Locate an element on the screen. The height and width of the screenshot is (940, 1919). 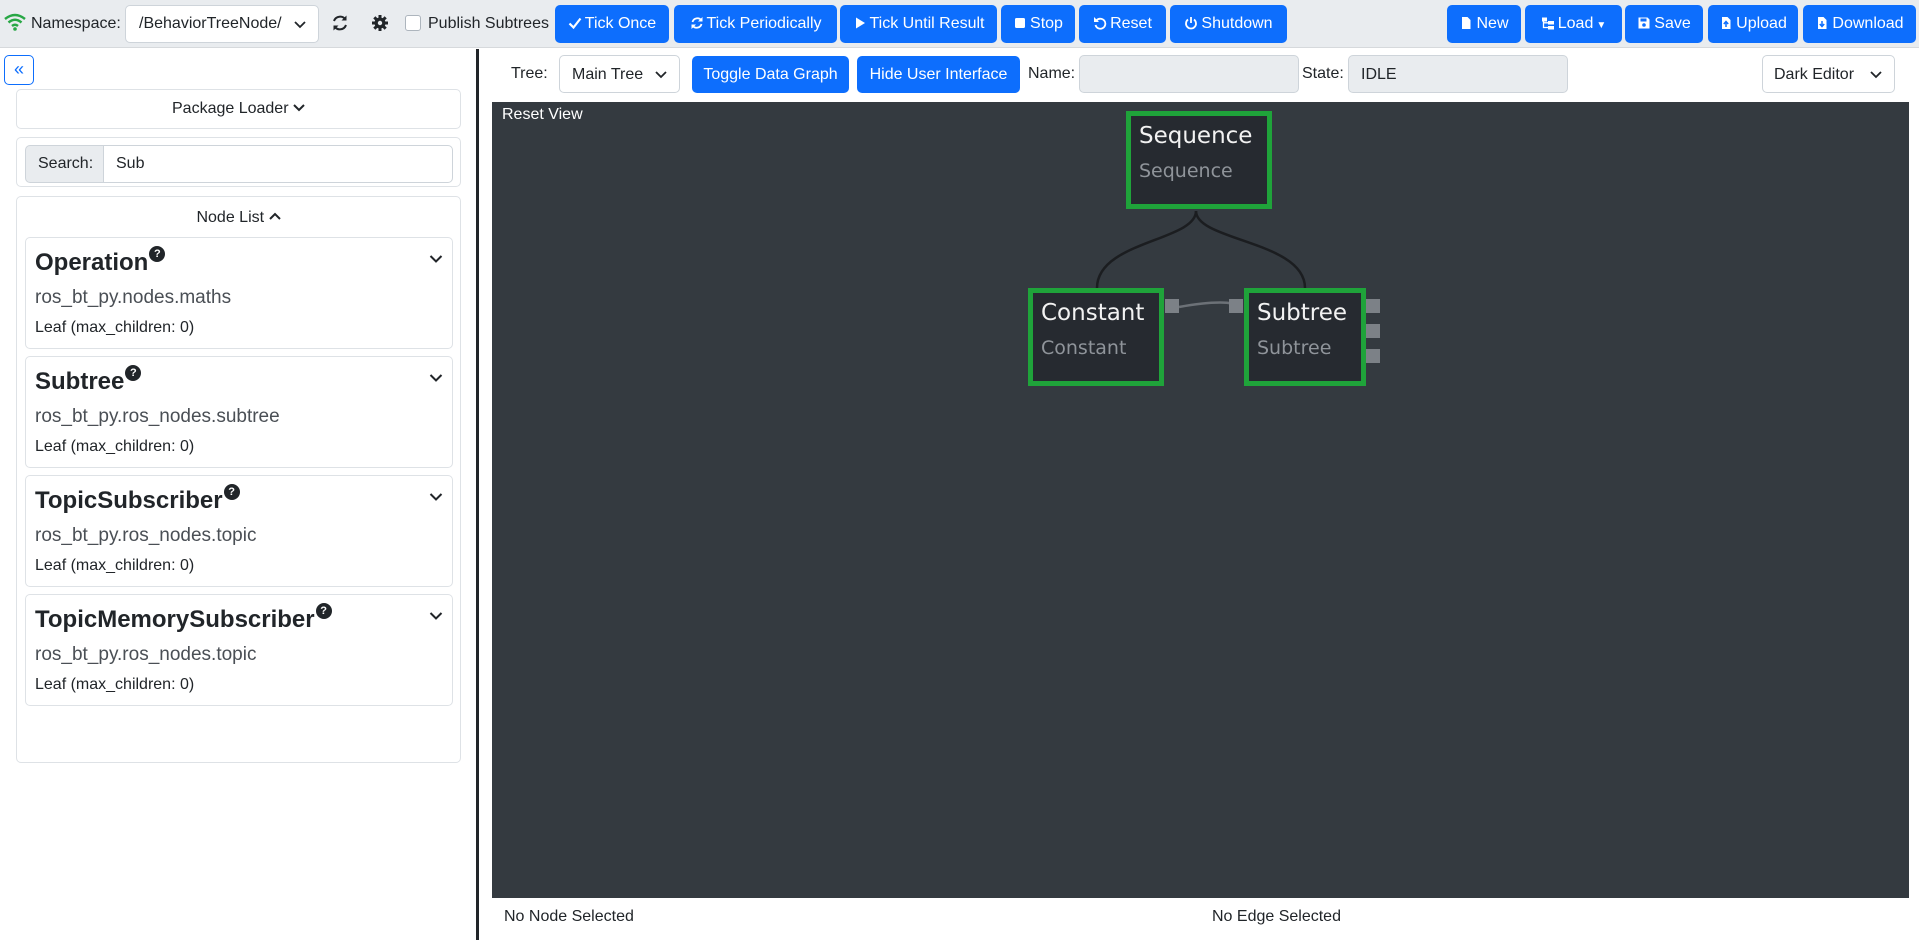
publish-subtrees-label: Publish Subtrees is located at coordinates (488, 23).